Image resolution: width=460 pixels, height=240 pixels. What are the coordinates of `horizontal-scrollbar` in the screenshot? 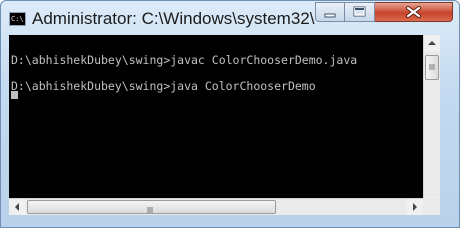 It's located at (216, 206).